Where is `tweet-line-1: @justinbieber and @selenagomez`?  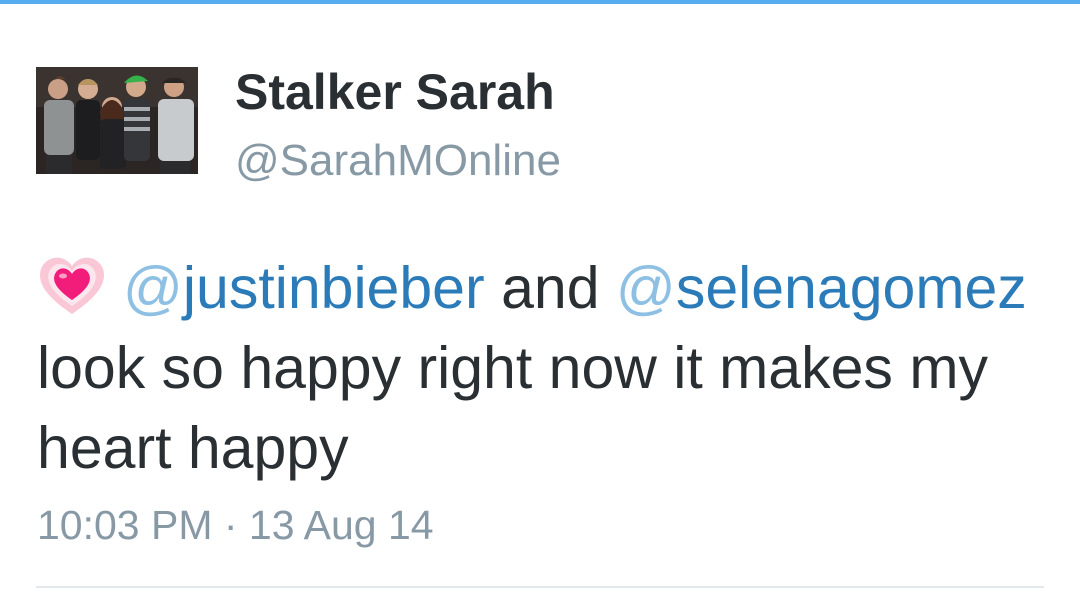
tweet-line-1: @justinbieber and @selenagomez is located at coordinates (547, 288).